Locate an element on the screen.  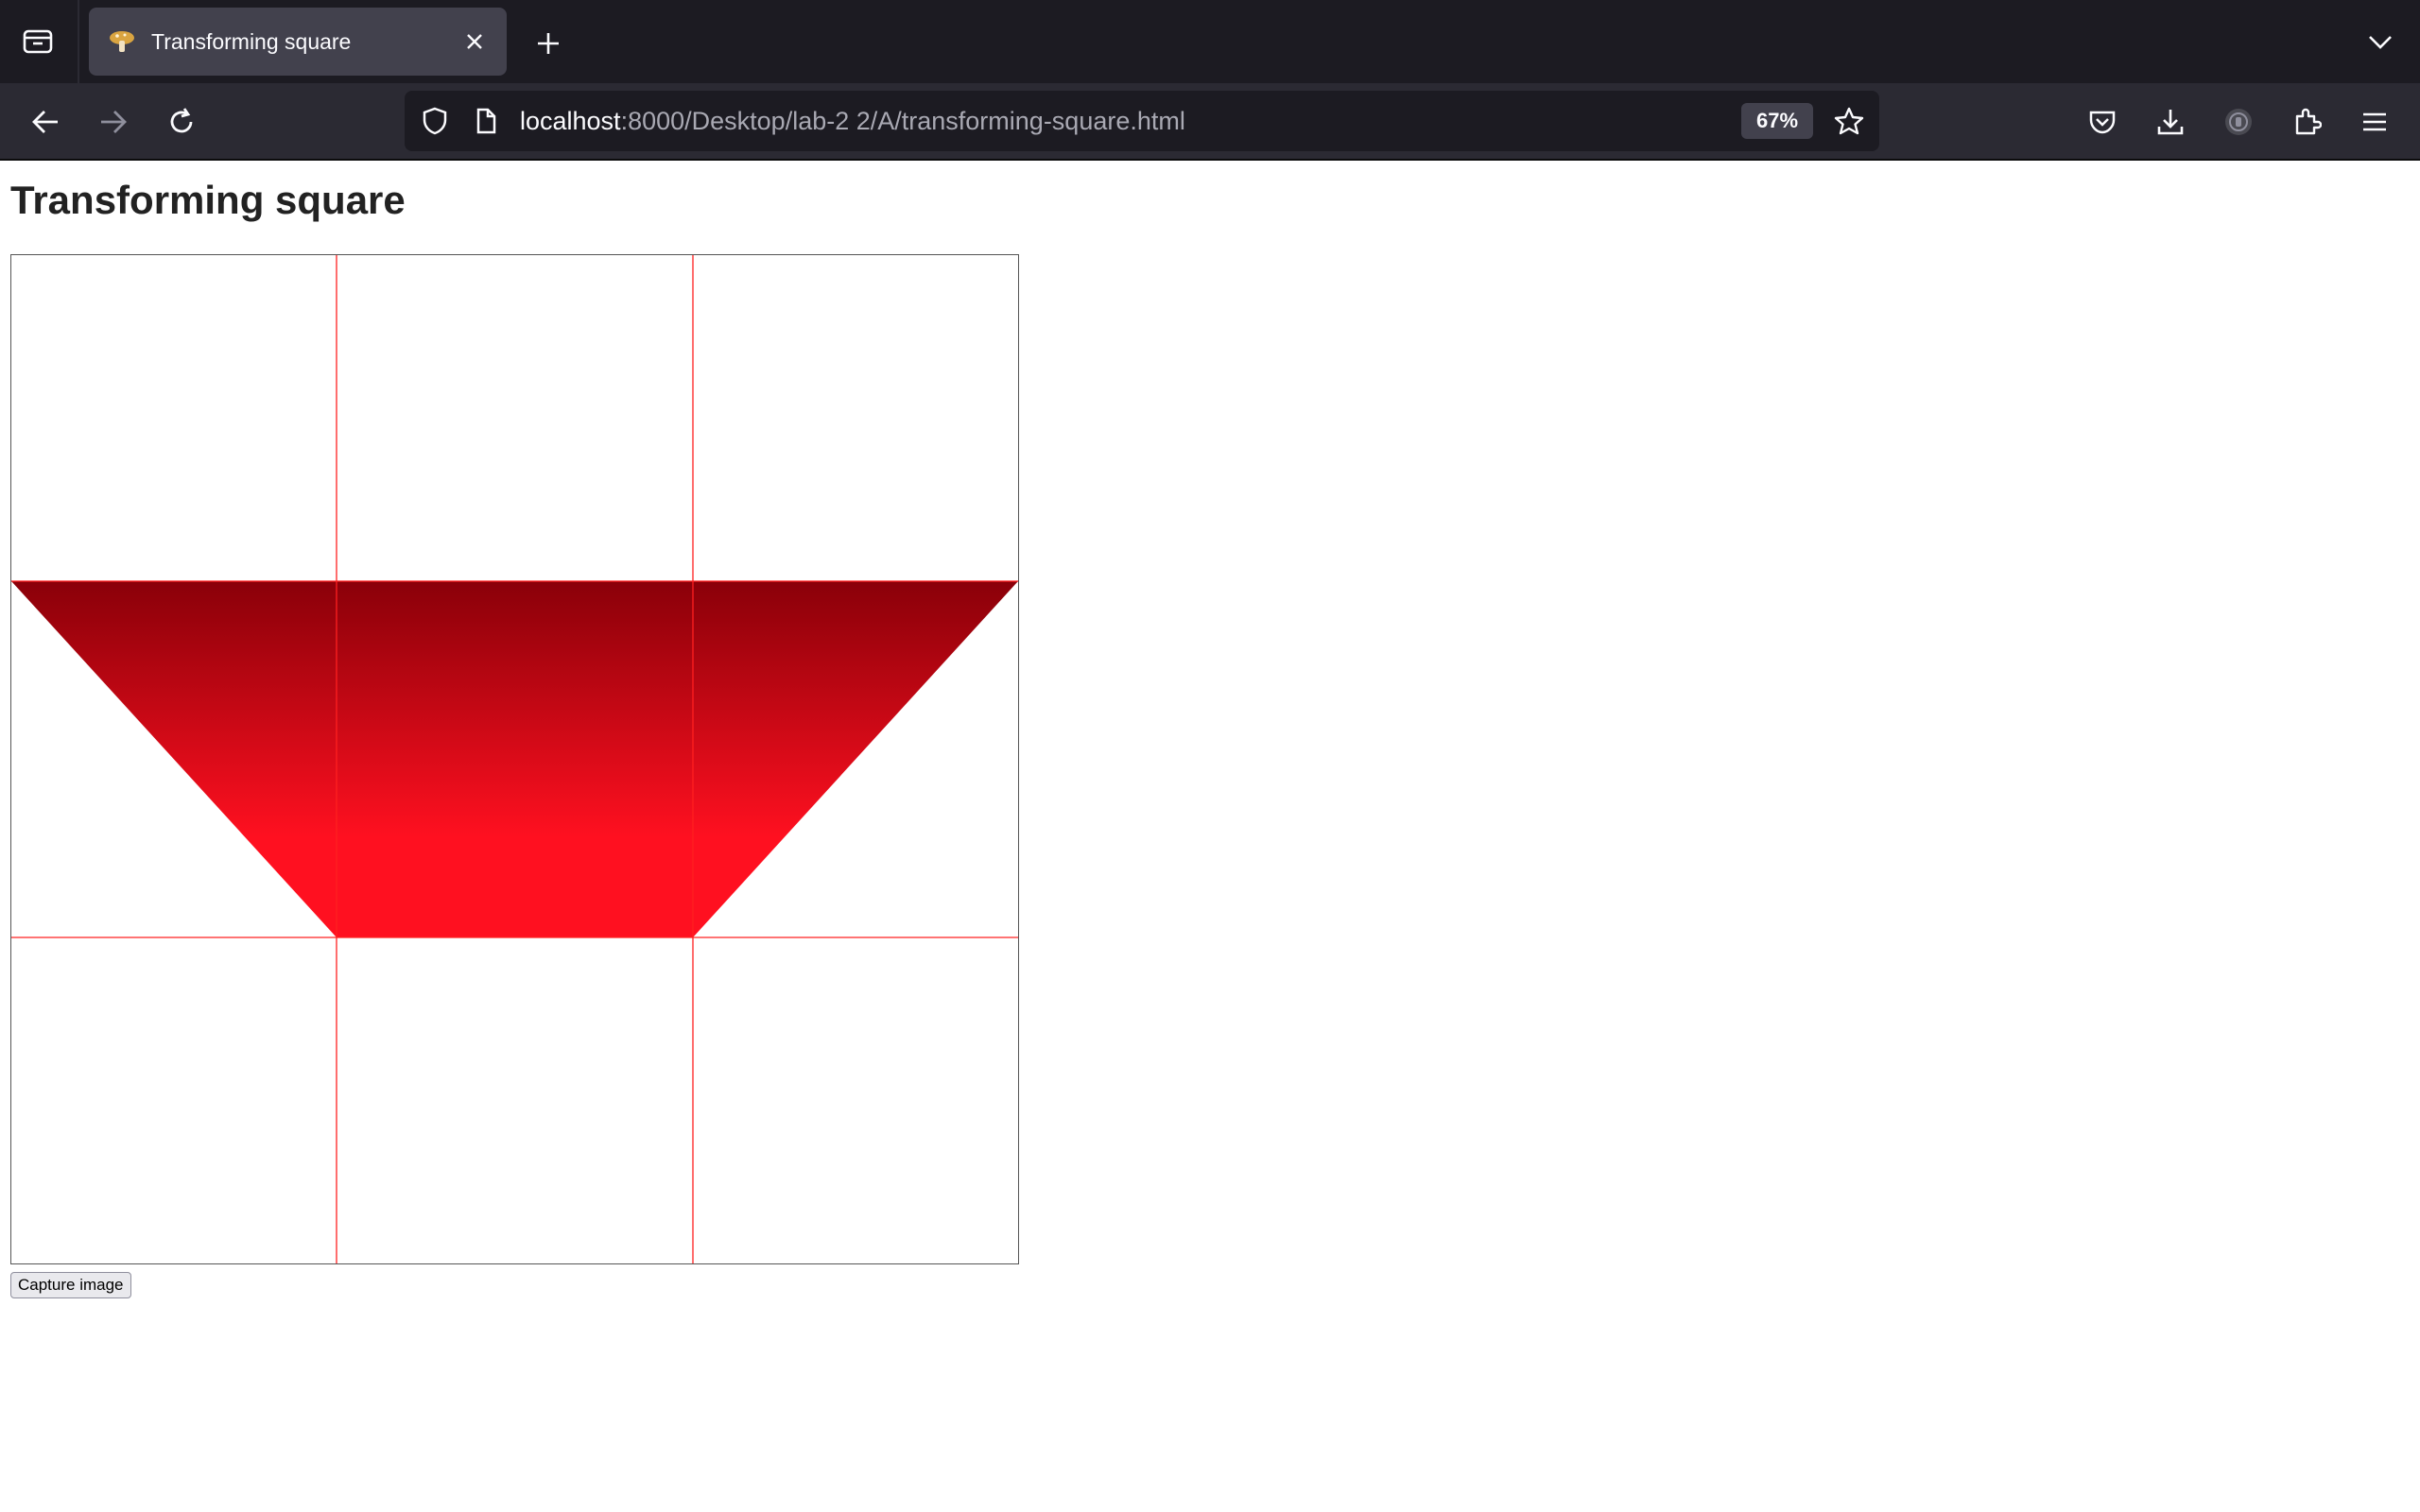
page-icon is located at coordinates (486, 121).